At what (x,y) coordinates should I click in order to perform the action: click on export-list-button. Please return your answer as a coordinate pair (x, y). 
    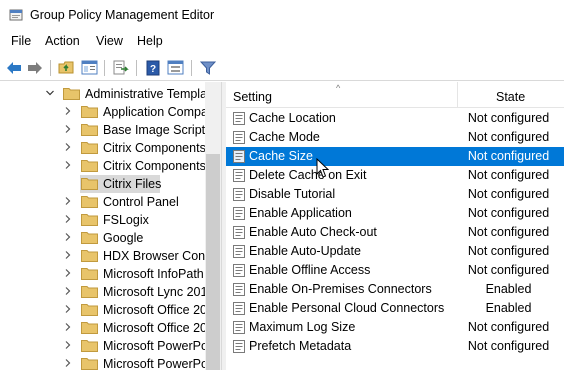
    Looking at the image, I should click on (120, 67).